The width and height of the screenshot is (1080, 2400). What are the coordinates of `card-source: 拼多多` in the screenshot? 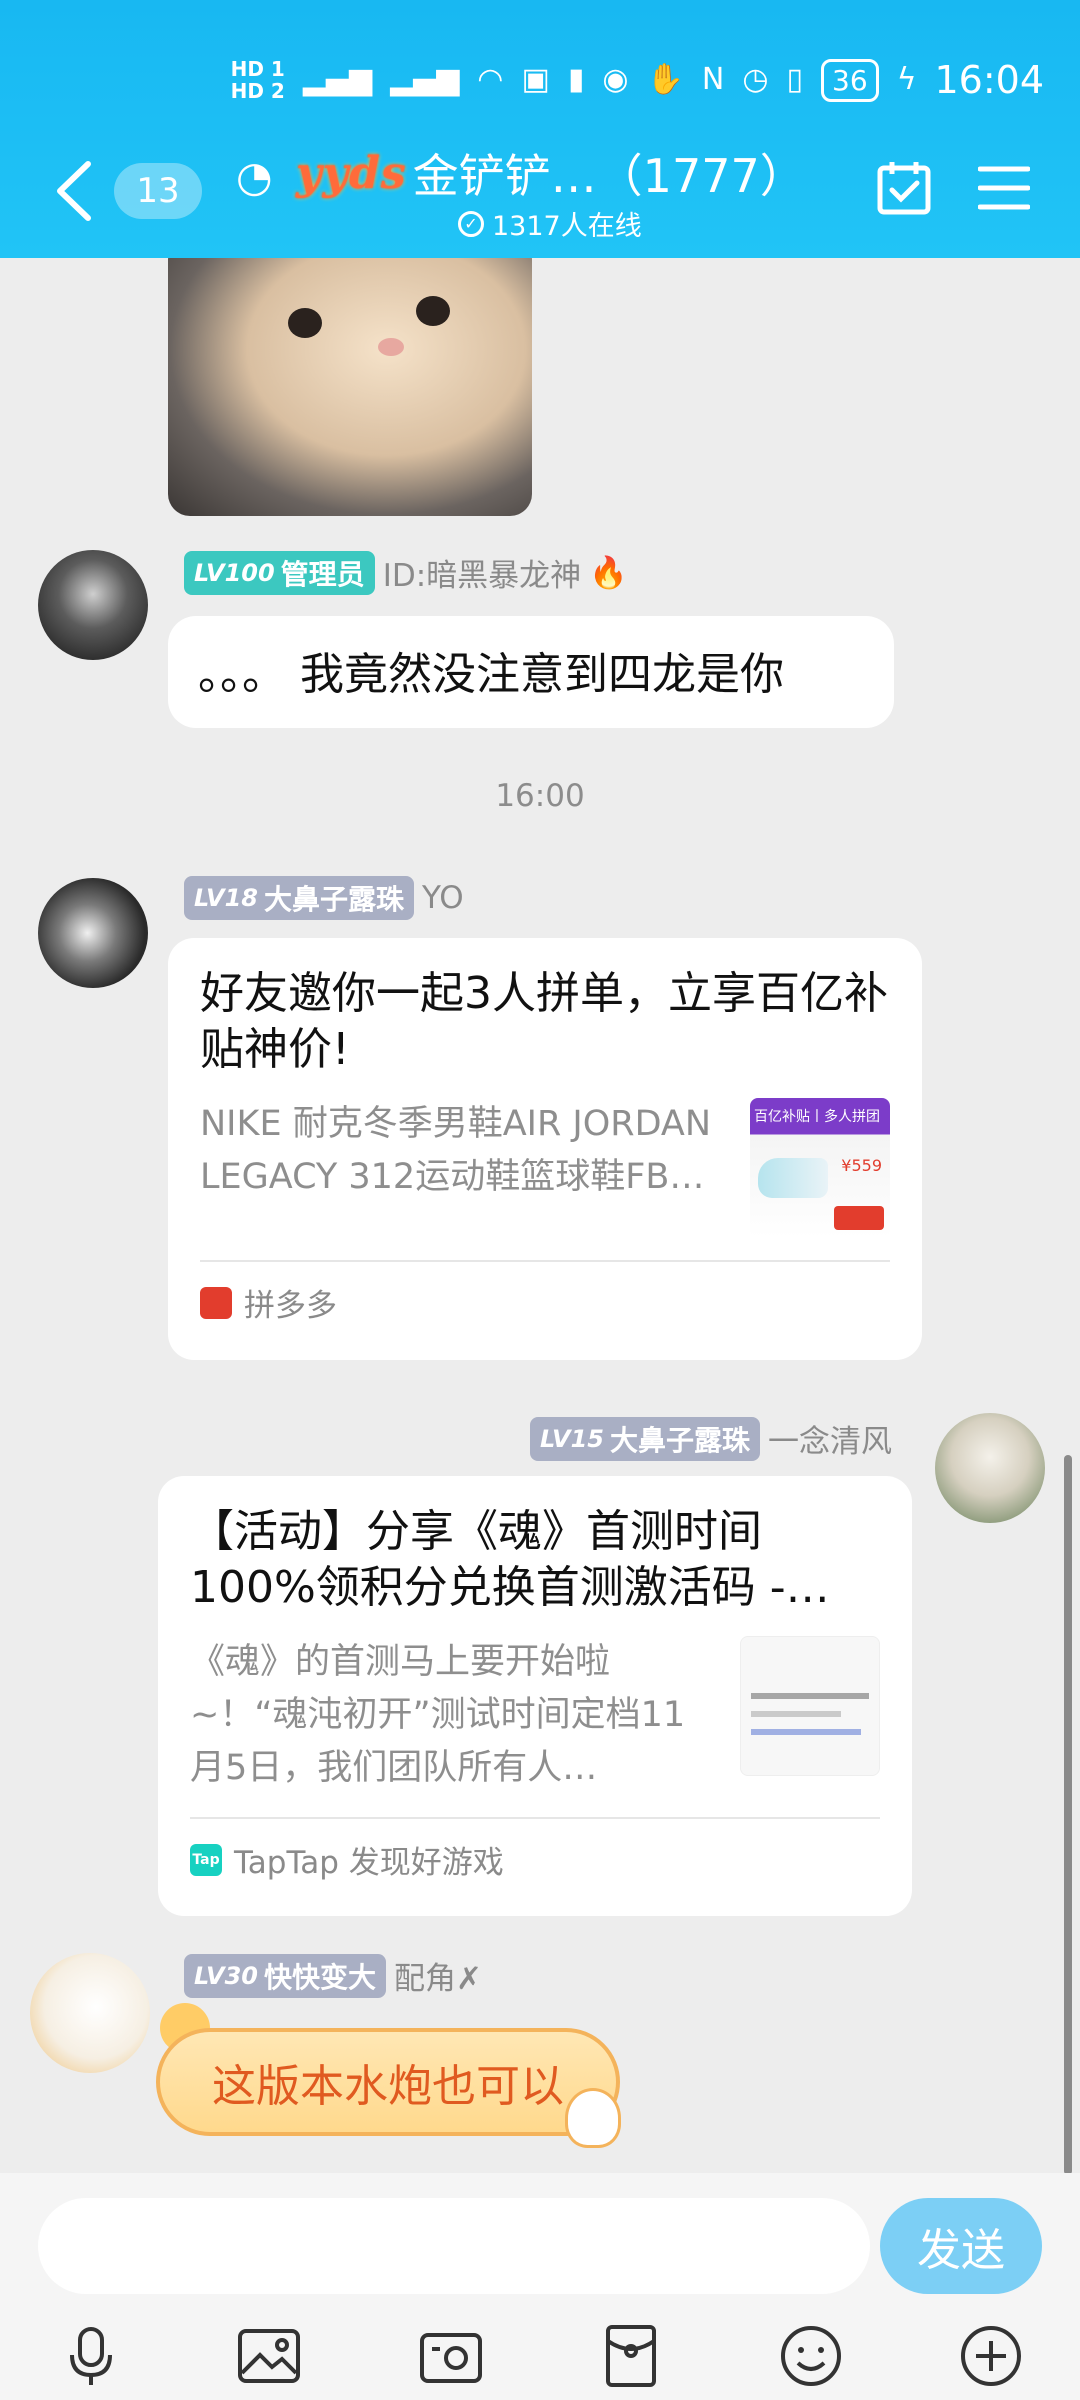 It's located at (545, 1302).